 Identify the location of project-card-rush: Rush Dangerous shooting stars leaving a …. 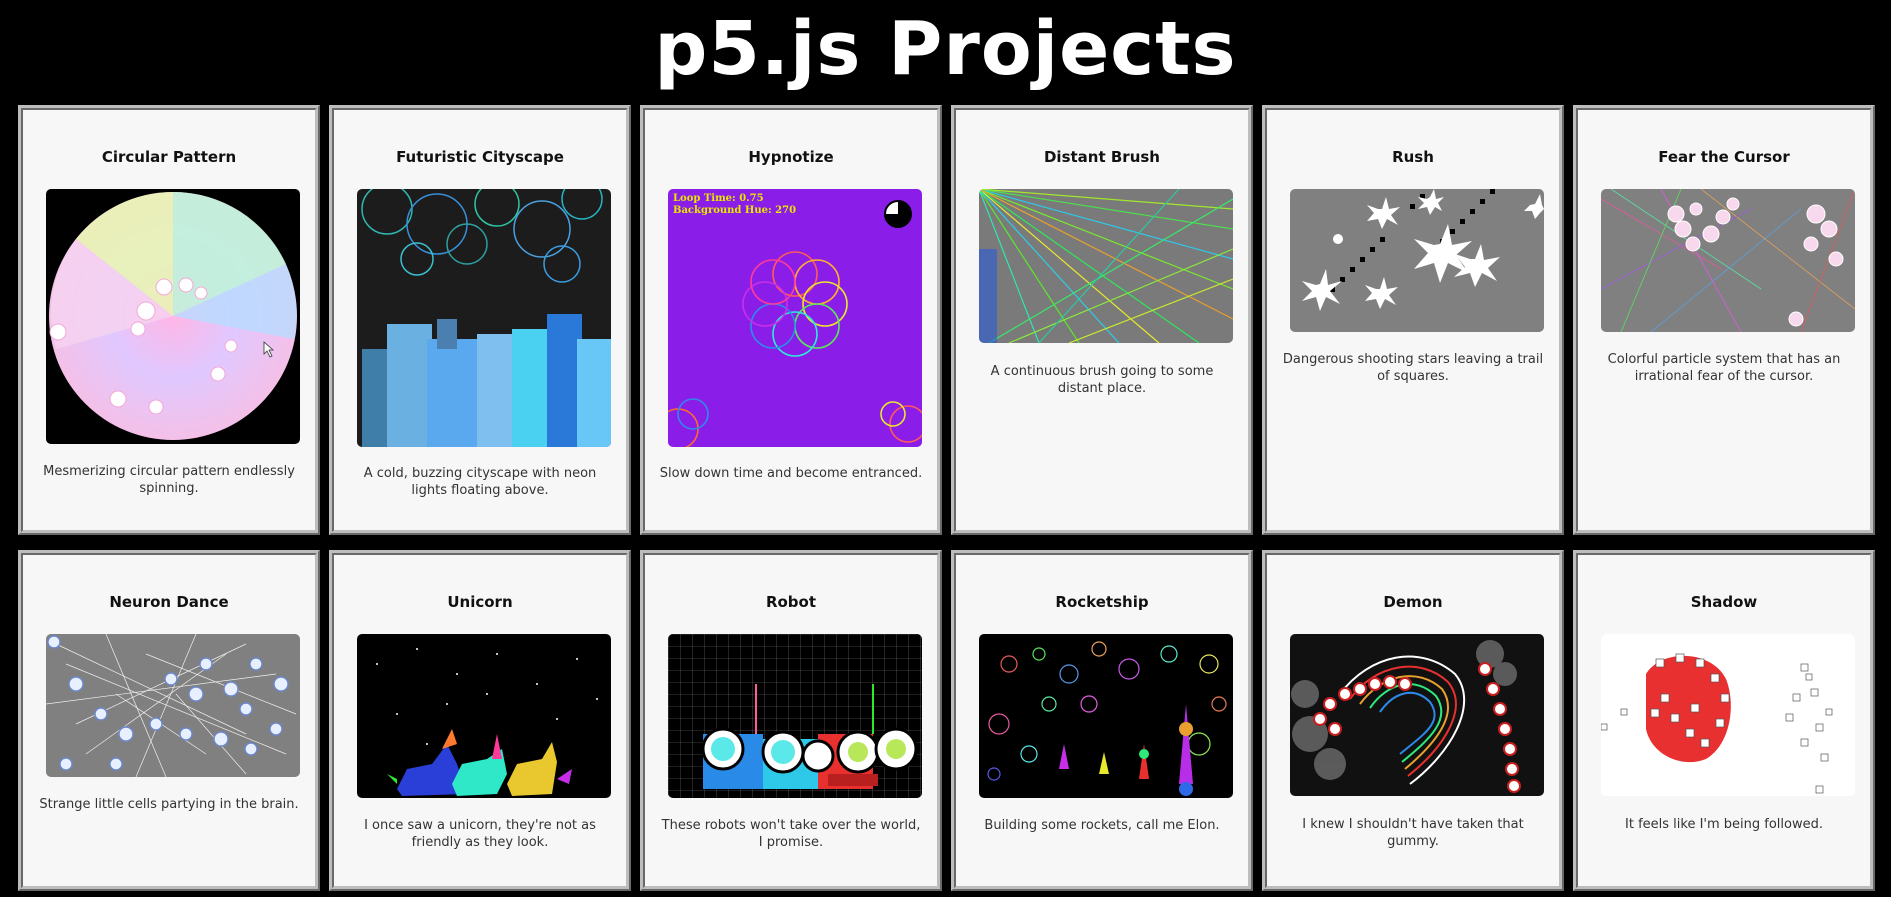
(1413, 320).